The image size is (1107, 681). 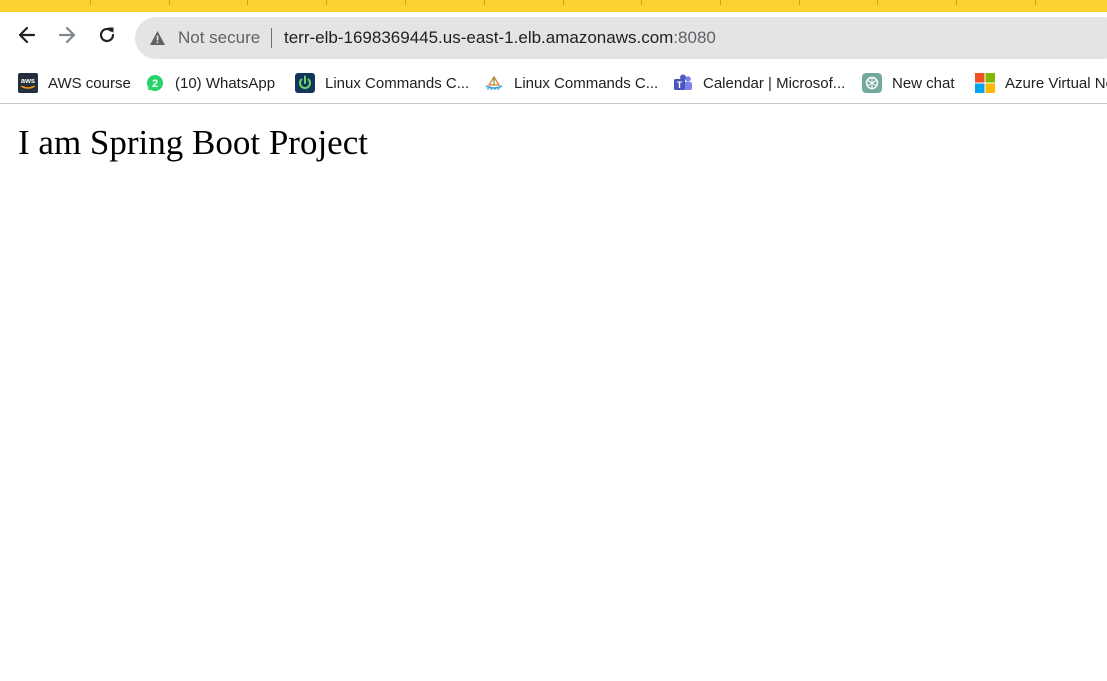 What do you see at coordinates (193, 142) in the screenshot?
I see `page-heading: I am Spring Boot Project` at bounding box center [193, 142].